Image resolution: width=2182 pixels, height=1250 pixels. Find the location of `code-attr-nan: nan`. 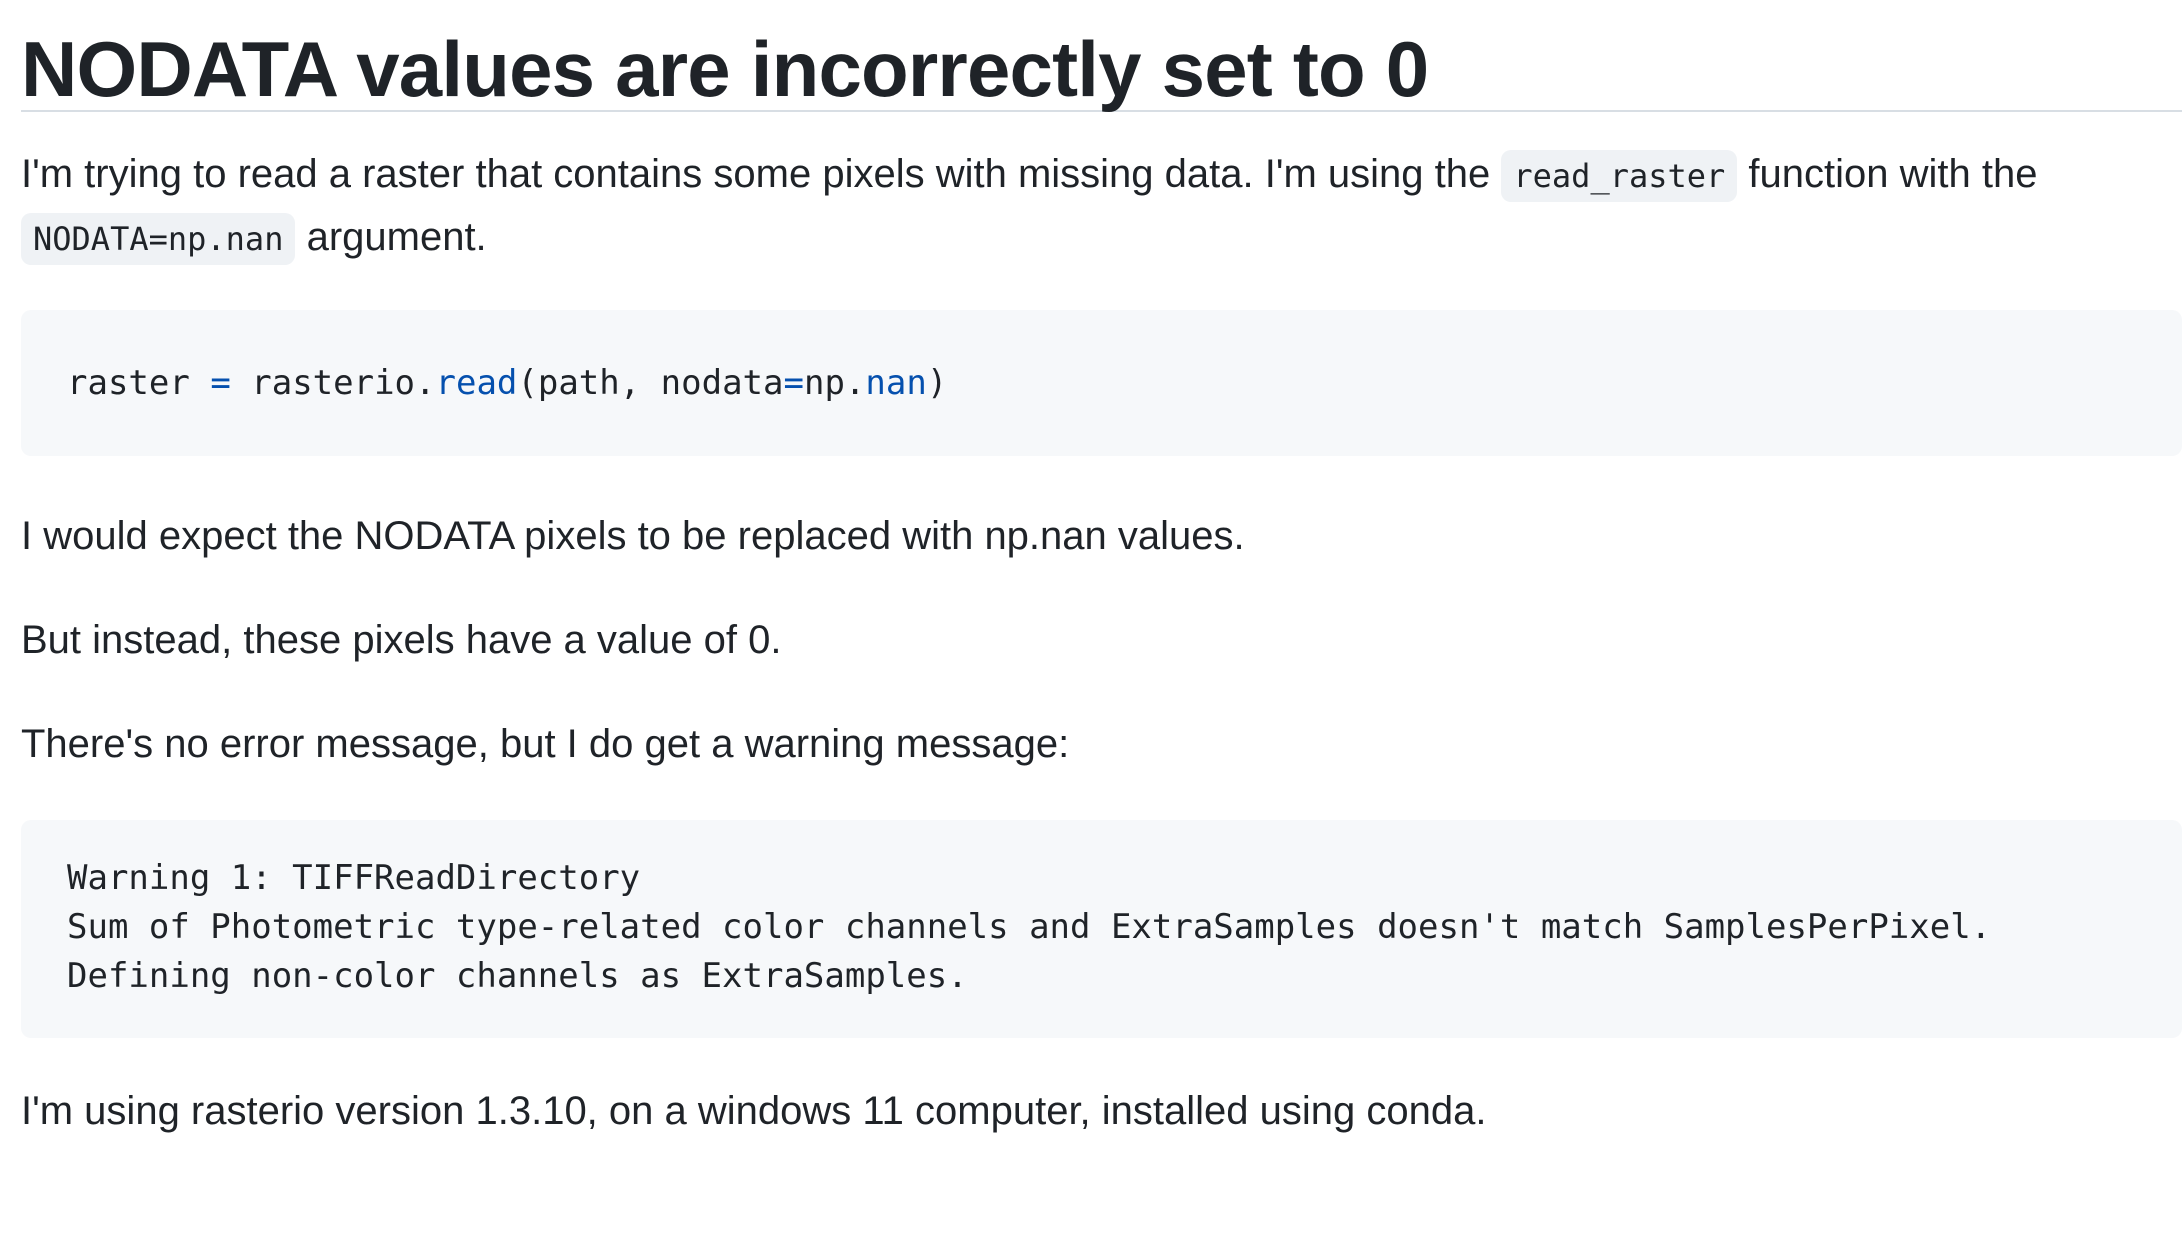

code-attr-nan: nan is located at coordinates (896, 383).